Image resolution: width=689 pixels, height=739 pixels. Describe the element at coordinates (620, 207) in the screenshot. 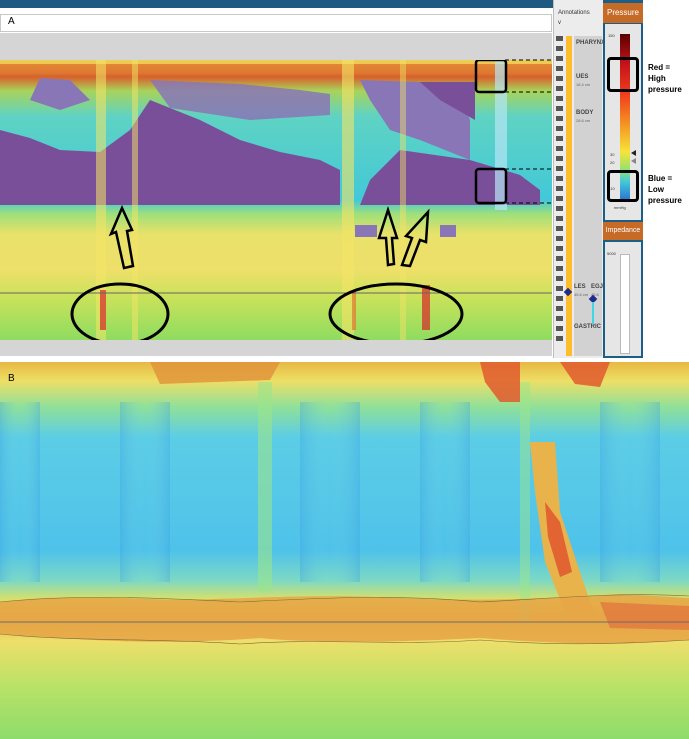

I see `pressure-unit: mmHg` at that location.